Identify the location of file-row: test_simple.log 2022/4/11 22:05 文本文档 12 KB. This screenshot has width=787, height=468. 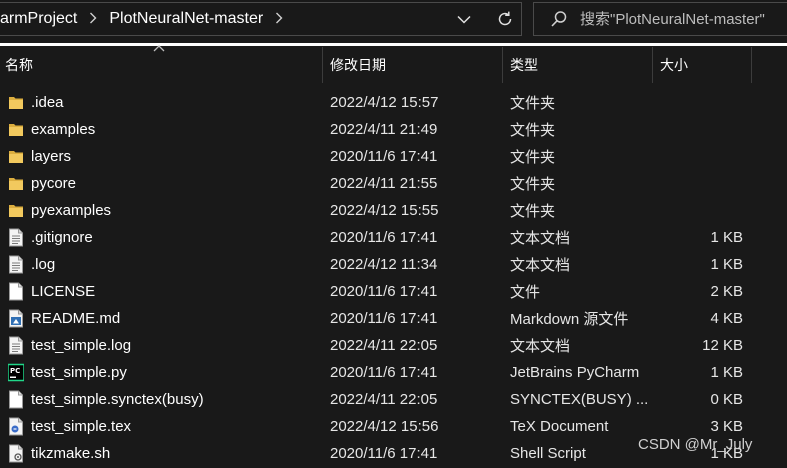
(393, 345).